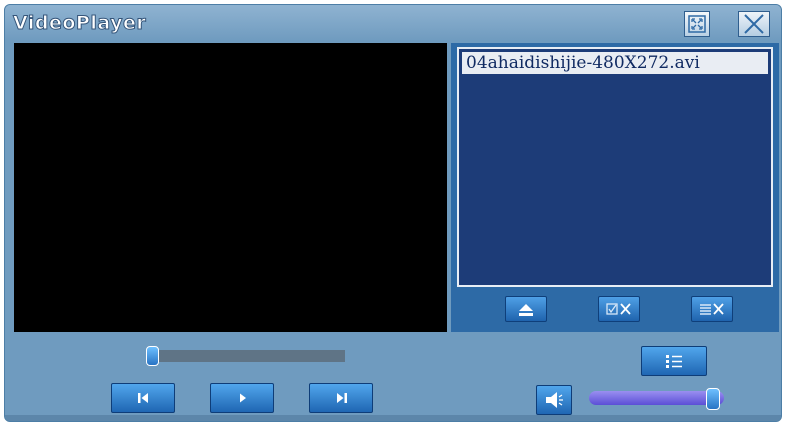  I want to click on close-button, so click(754, 24).